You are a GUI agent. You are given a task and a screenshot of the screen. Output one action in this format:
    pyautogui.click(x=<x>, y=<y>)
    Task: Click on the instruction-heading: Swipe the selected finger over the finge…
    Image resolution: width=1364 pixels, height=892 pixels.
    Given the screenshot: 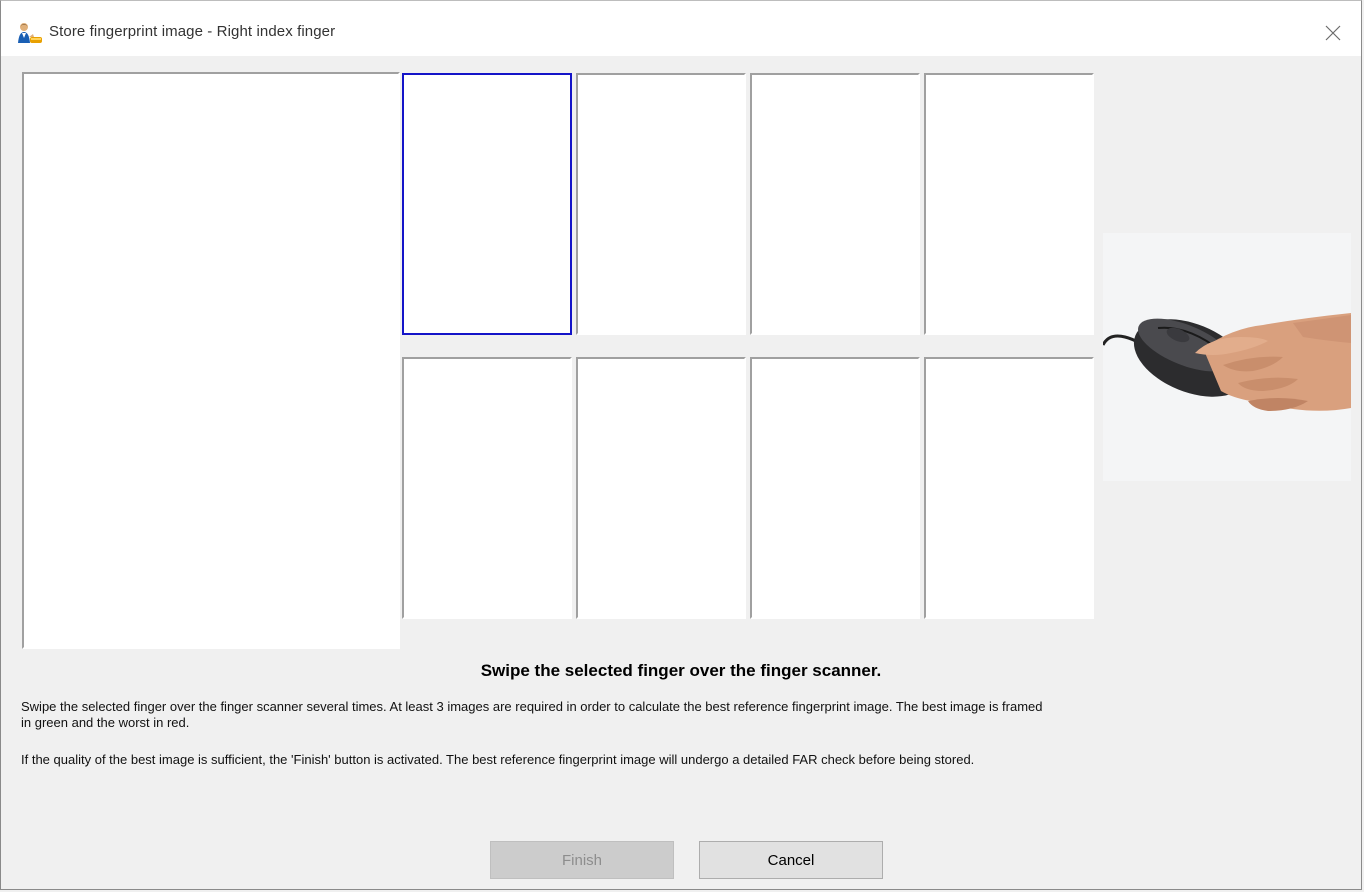 What is the action you would take?
    pyautogui.click(x=681, y=670)
    